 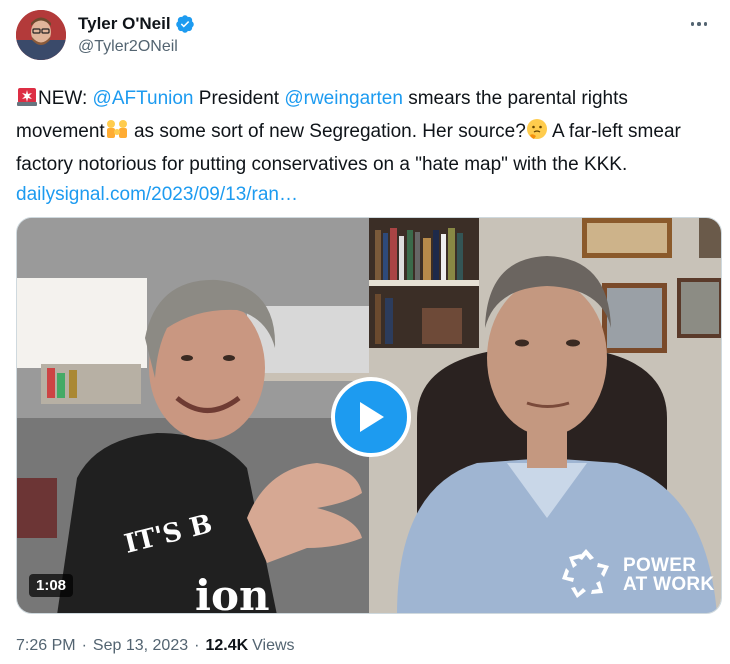 I want to click on family-icon, so click(x=117, y=134).